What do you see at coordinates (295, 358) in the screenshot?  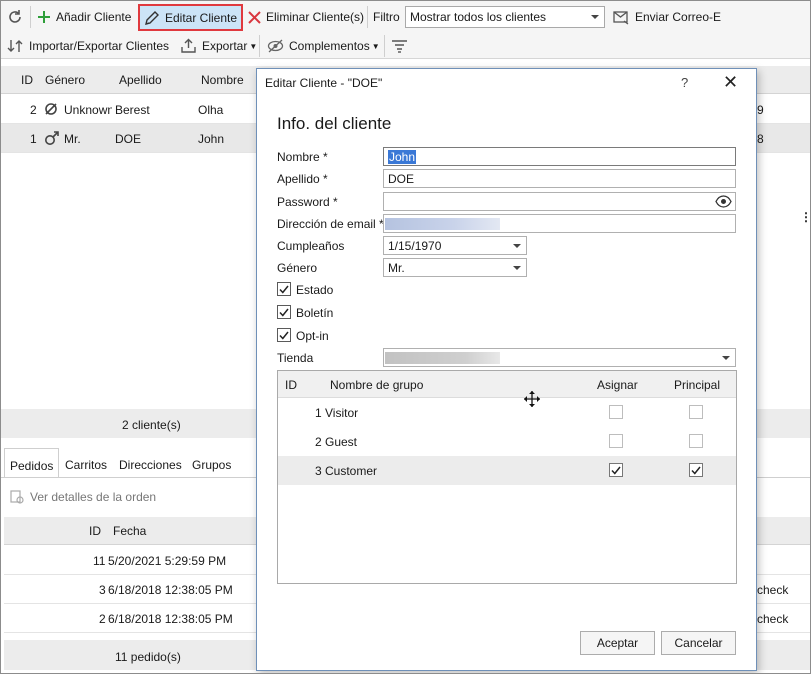 I see `store-label: Tienda` at bounding box center [295, 358].